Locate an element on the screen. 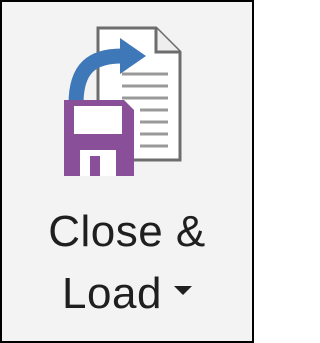  floppy-disk-icon is located at coordinates (99, 138).